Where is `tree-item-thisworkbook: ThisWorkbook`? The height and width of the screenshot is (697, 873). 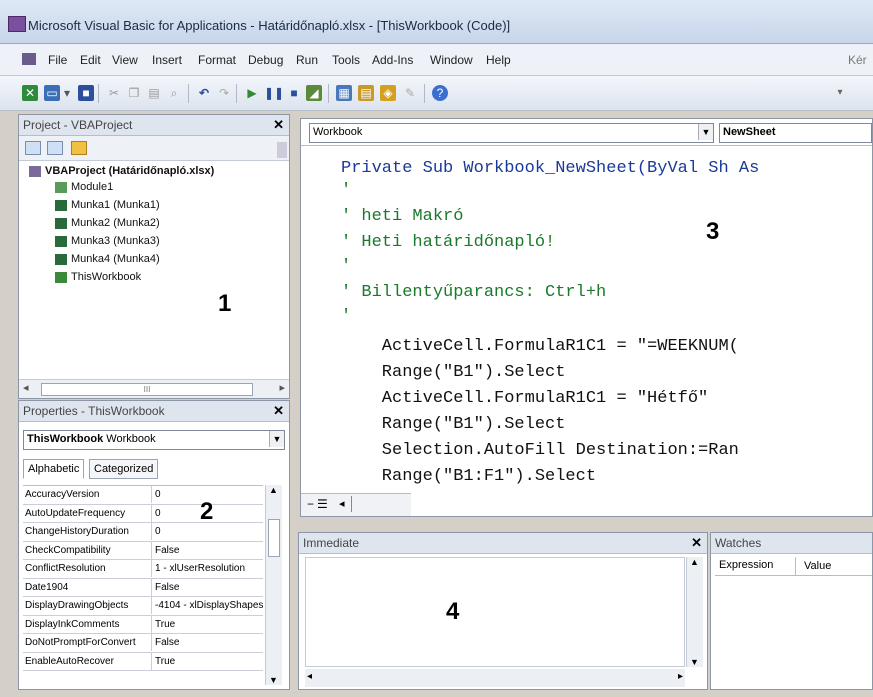 tree-item-thisworkbook: ThisWorkbook is located at coordinates (98, 277).